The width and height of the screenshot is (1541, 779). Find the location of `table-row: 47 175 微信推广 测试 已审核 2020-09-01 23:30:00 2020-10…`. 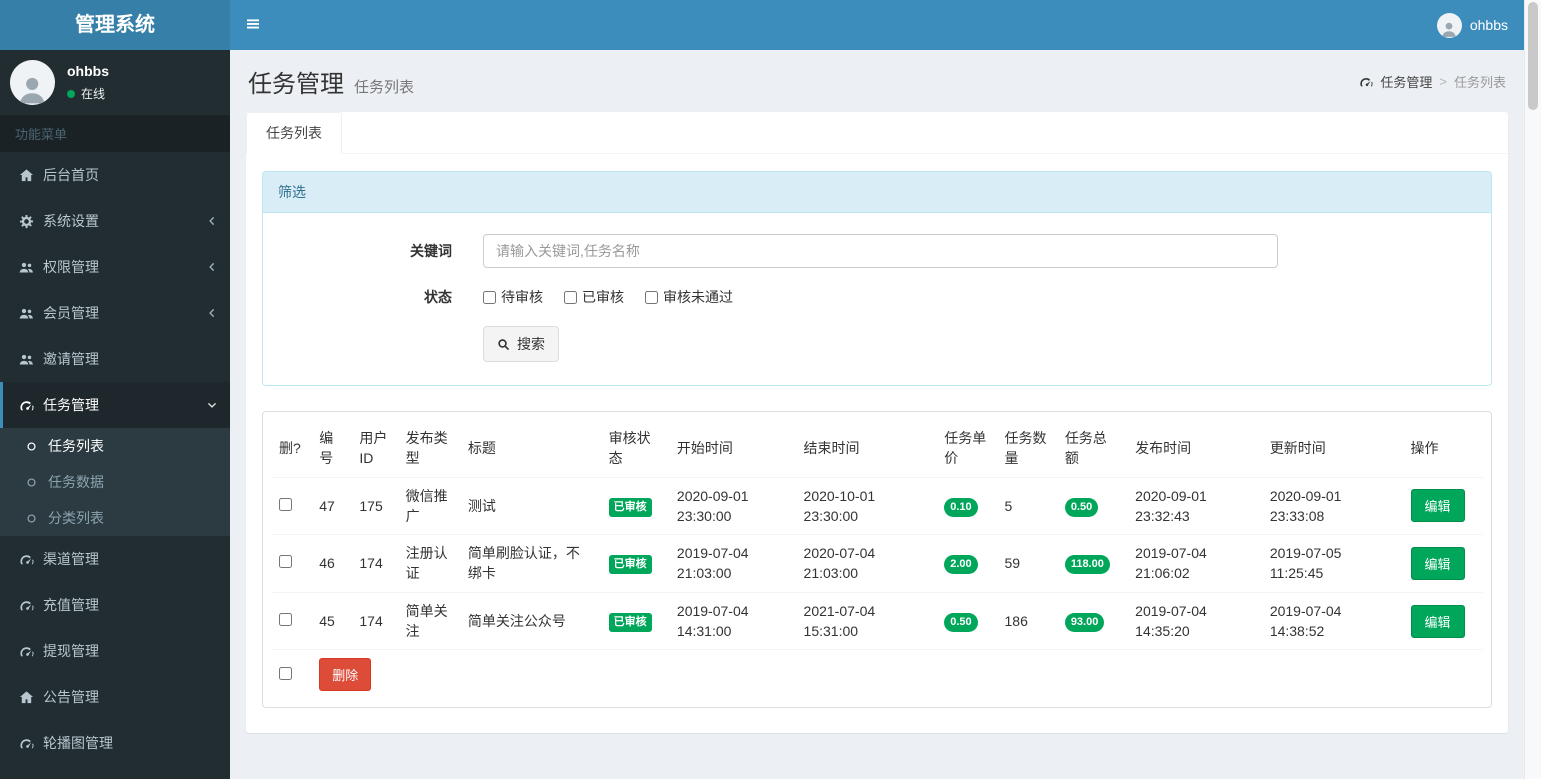

table-row: 47 175 微信推广 测试 已审核 2020-09-01 23:30:00 2020-10… is located at coordinates (877, 506).